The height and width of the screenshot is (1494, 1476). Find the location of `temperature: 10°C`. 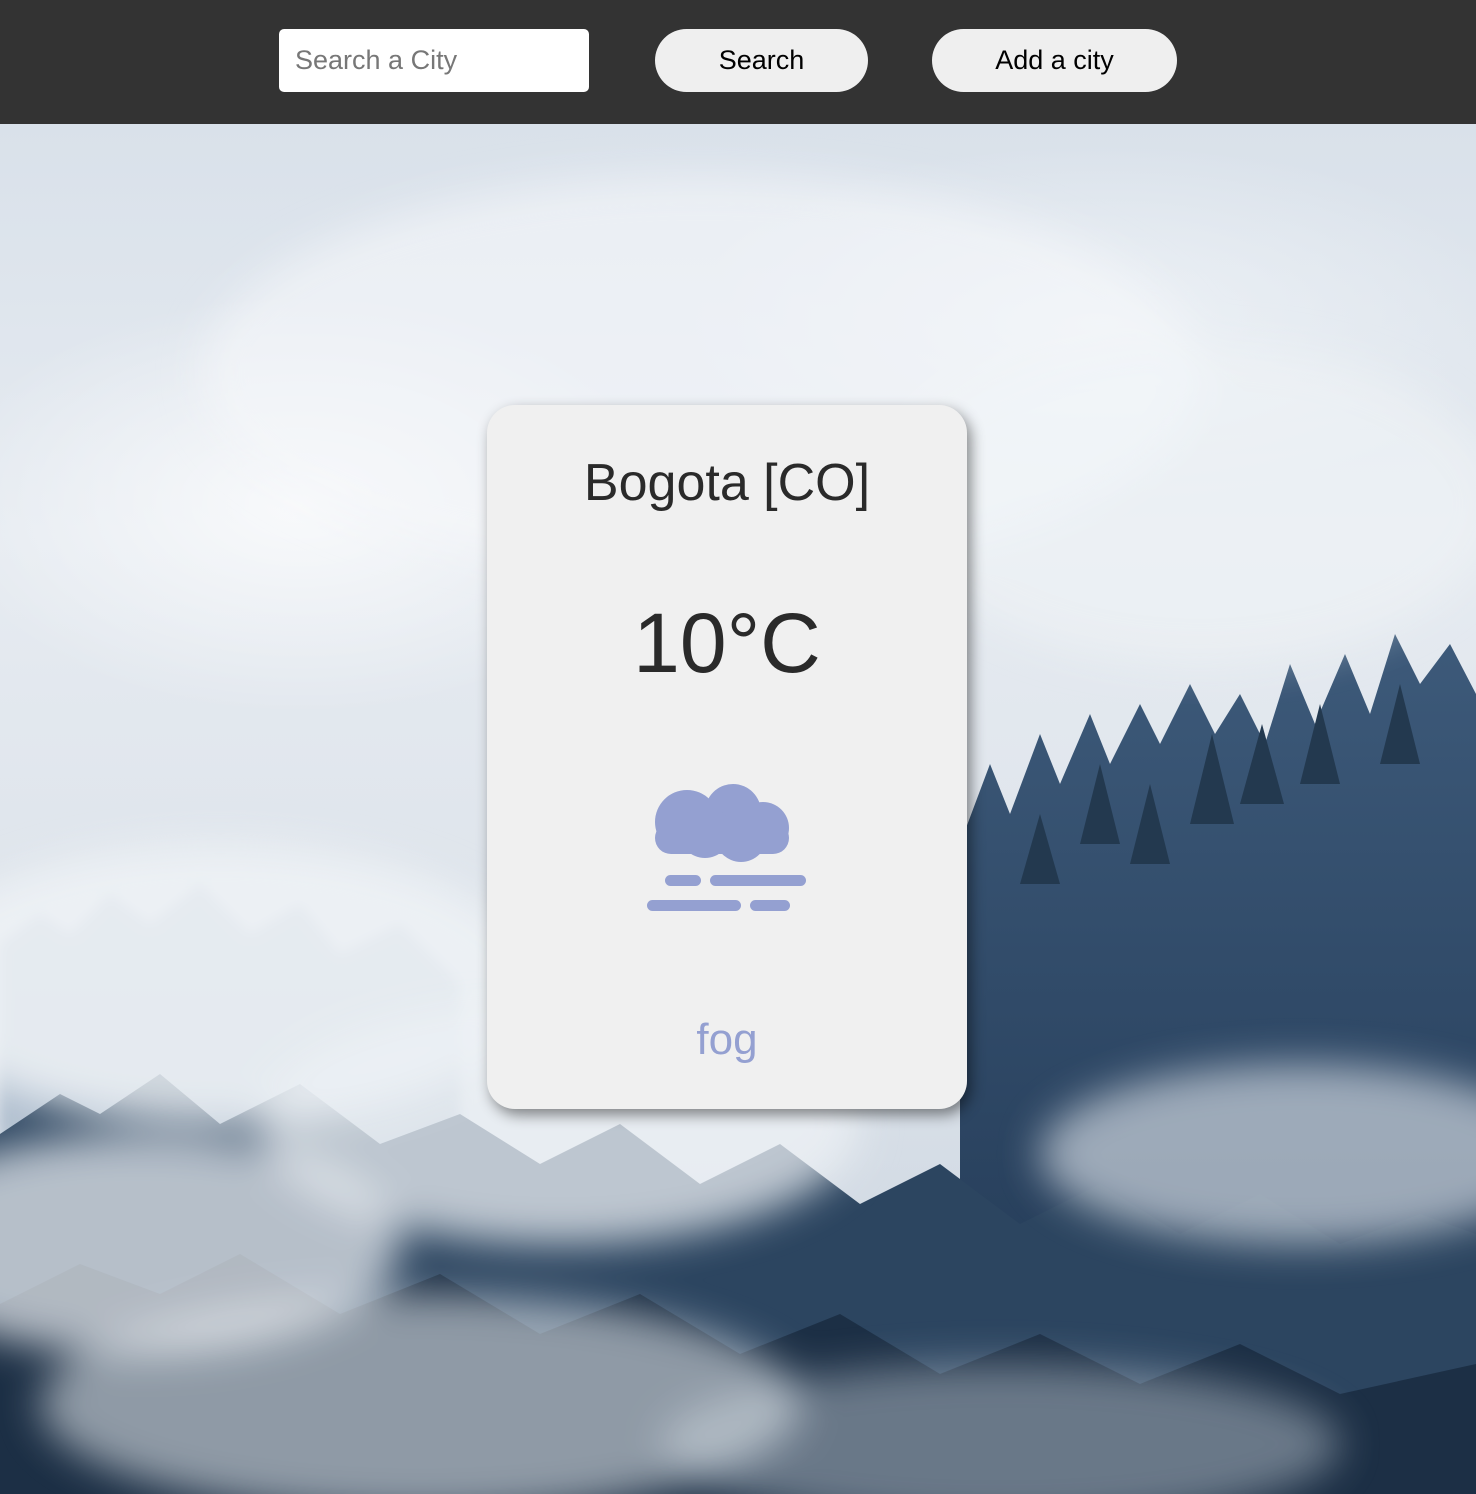

temperature: 10°C is located at coordinates (727, 643).